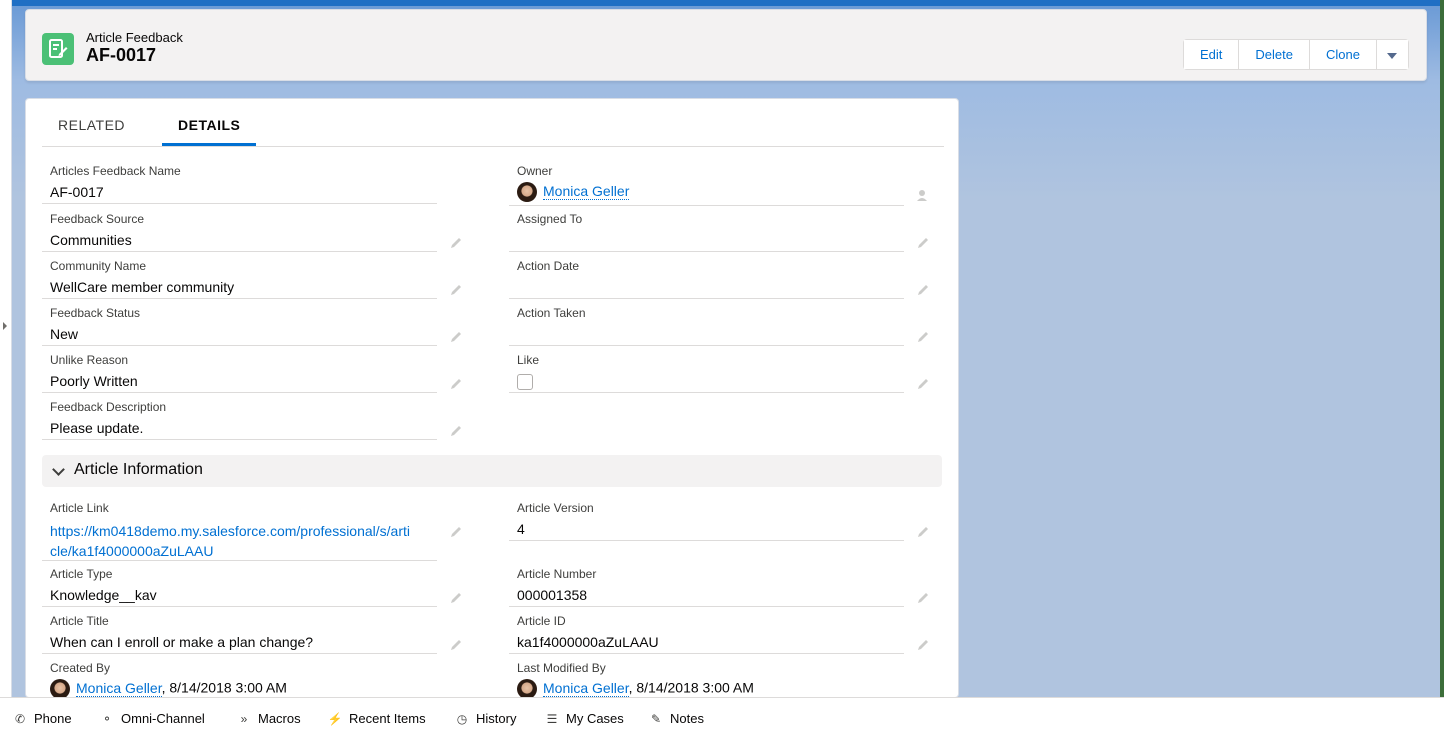  I want to click on created-date: , 8/14/2018 3:00 AM, so click(224, 687).